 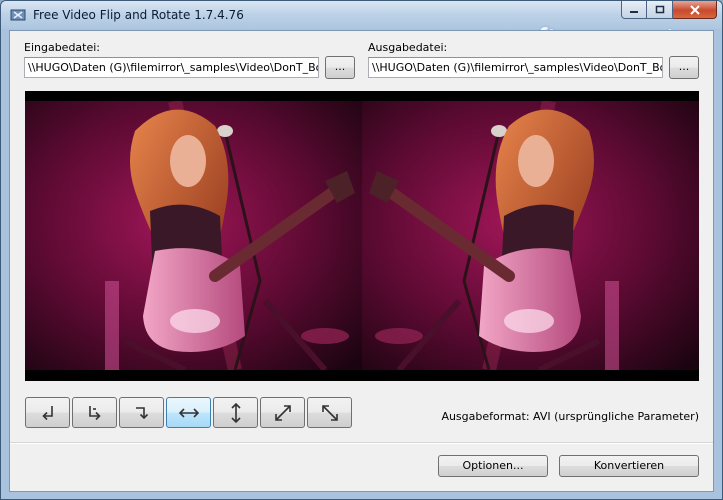 I want to click on convert-button: Konvertieren, so click(x=629, y=466).